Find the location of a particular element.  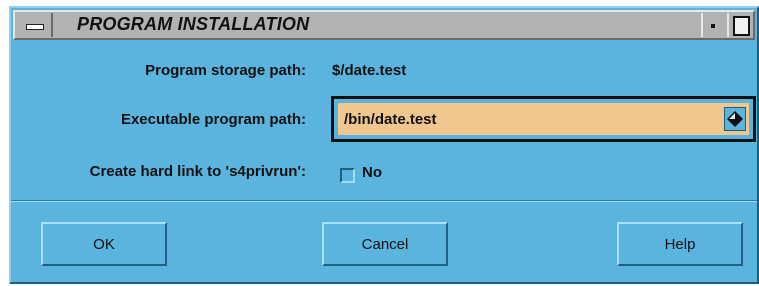

executable-path-value: /bin/date.test is located at coordinates (390, 119).